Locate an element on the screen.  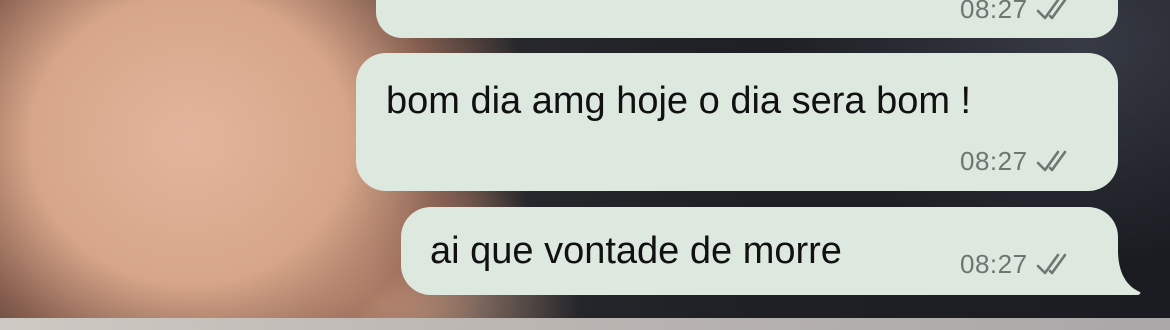
message-text: bom dia amg hoje o dia sera bom ! is located at coordinates (679, 101).